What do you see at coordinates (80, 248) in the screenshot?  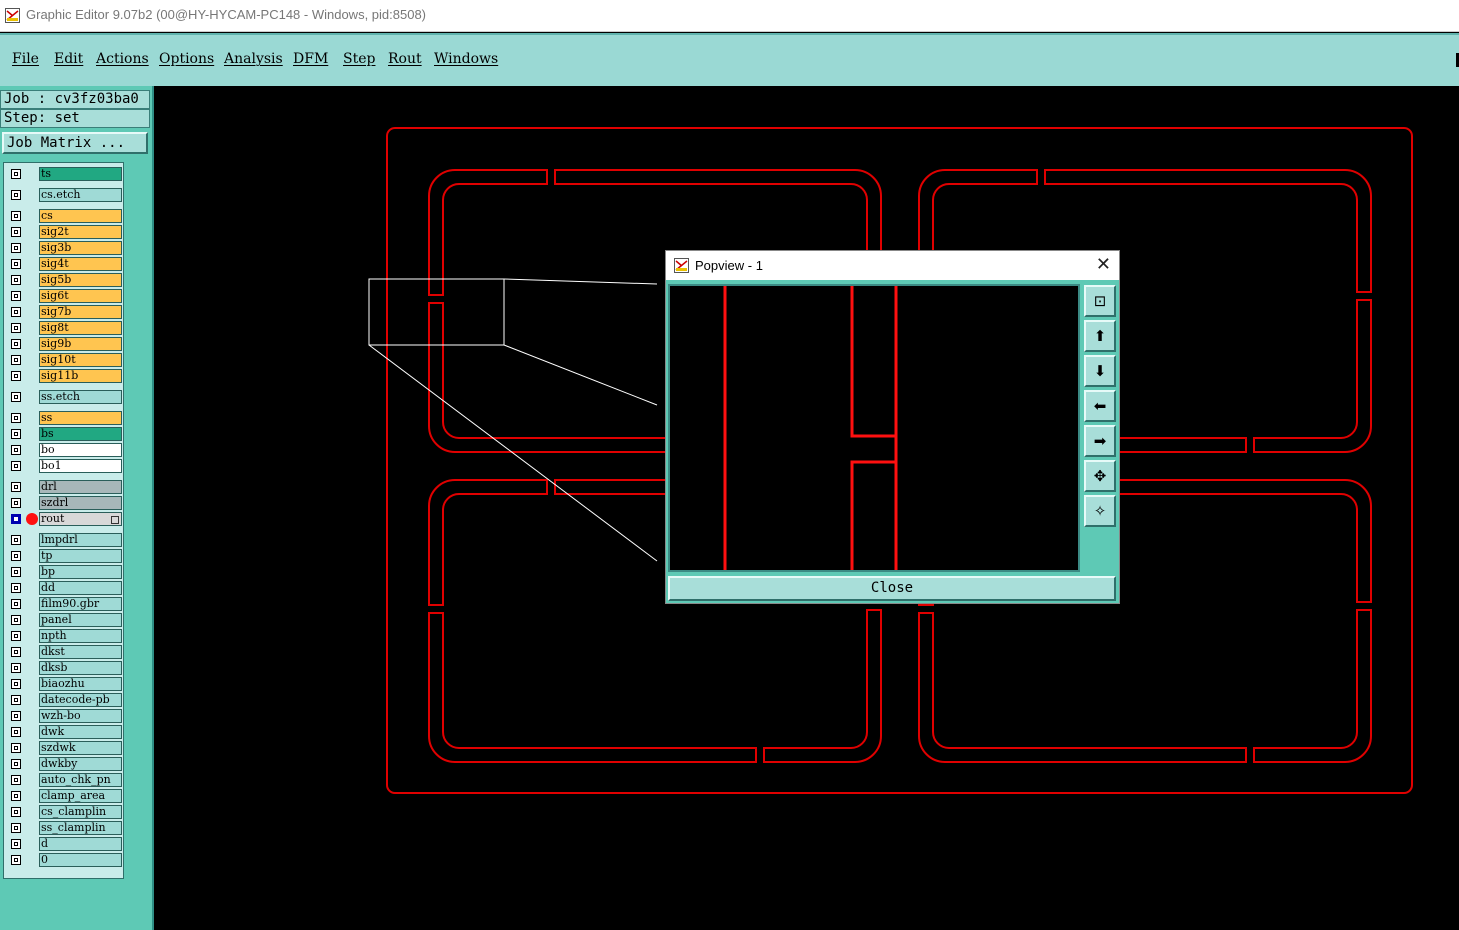 I see `layer-name-sig3b: sig3b` at bounding box center [80, 248].